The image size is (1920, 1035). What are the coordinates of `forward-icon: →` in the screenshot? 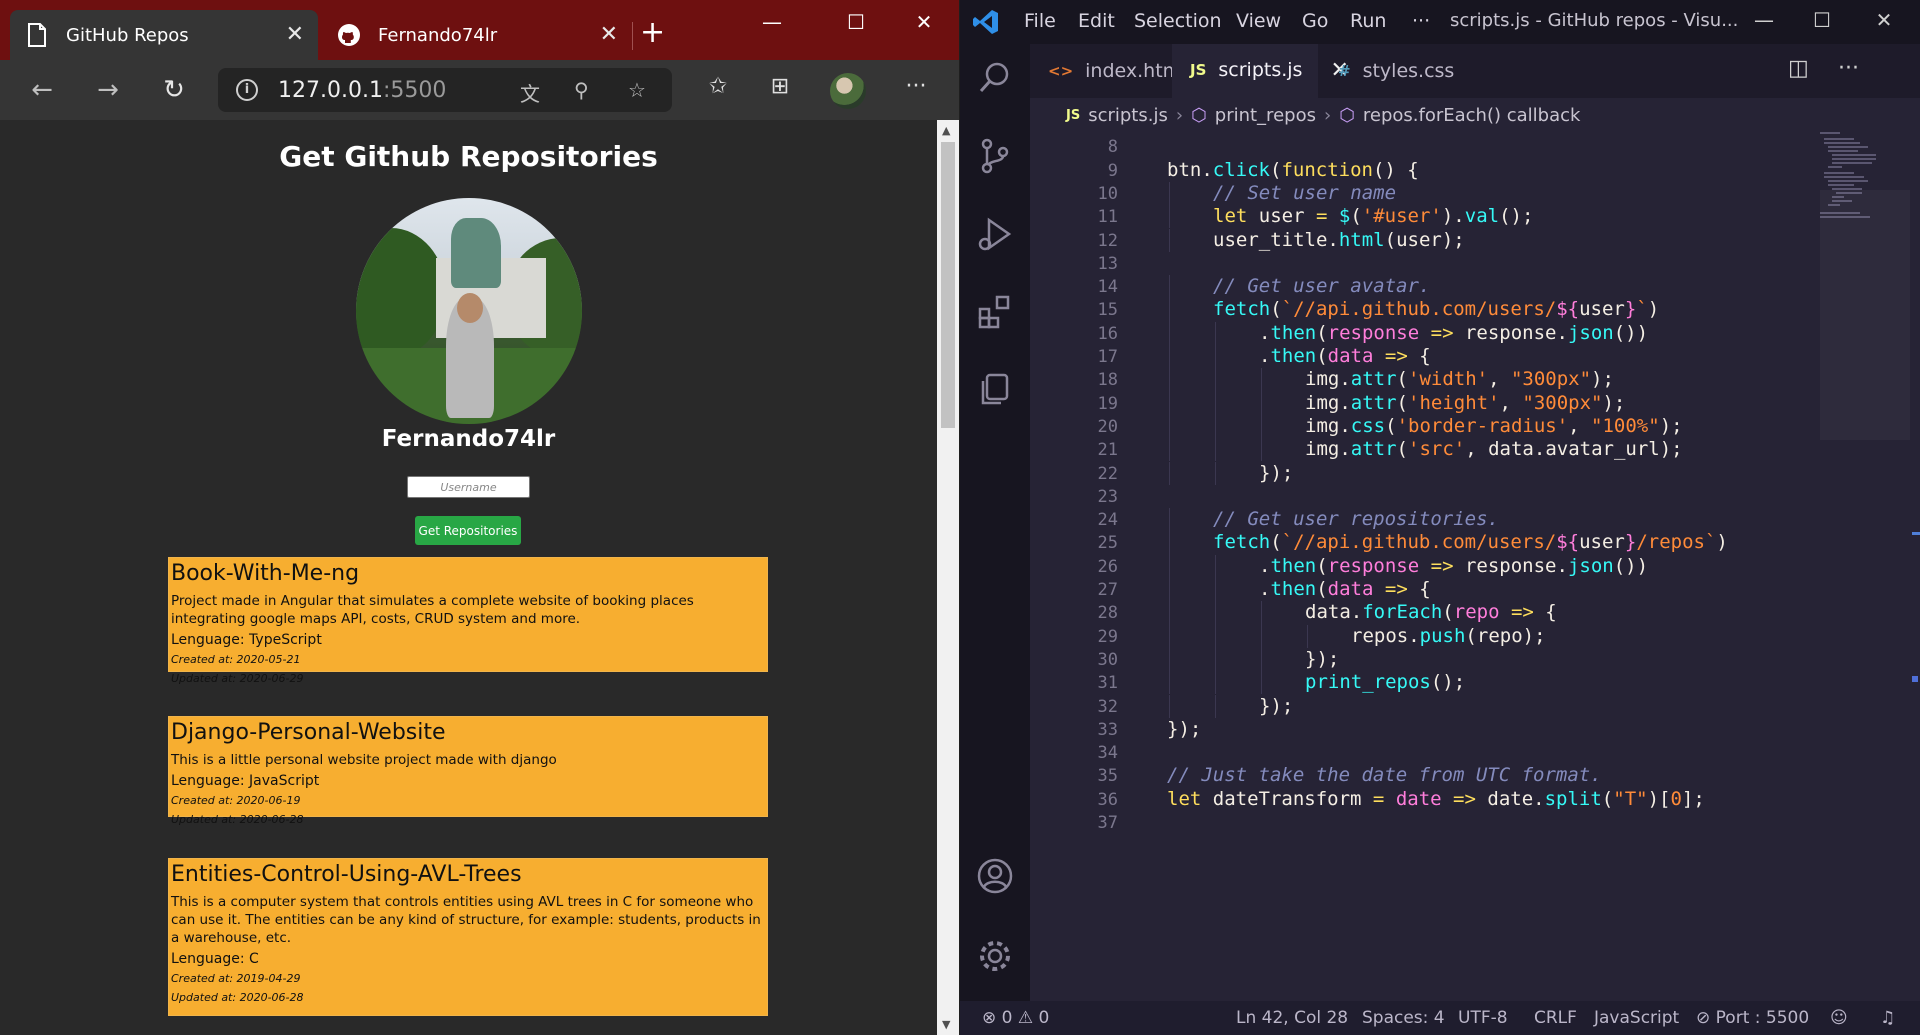 It's located at (108, 90).